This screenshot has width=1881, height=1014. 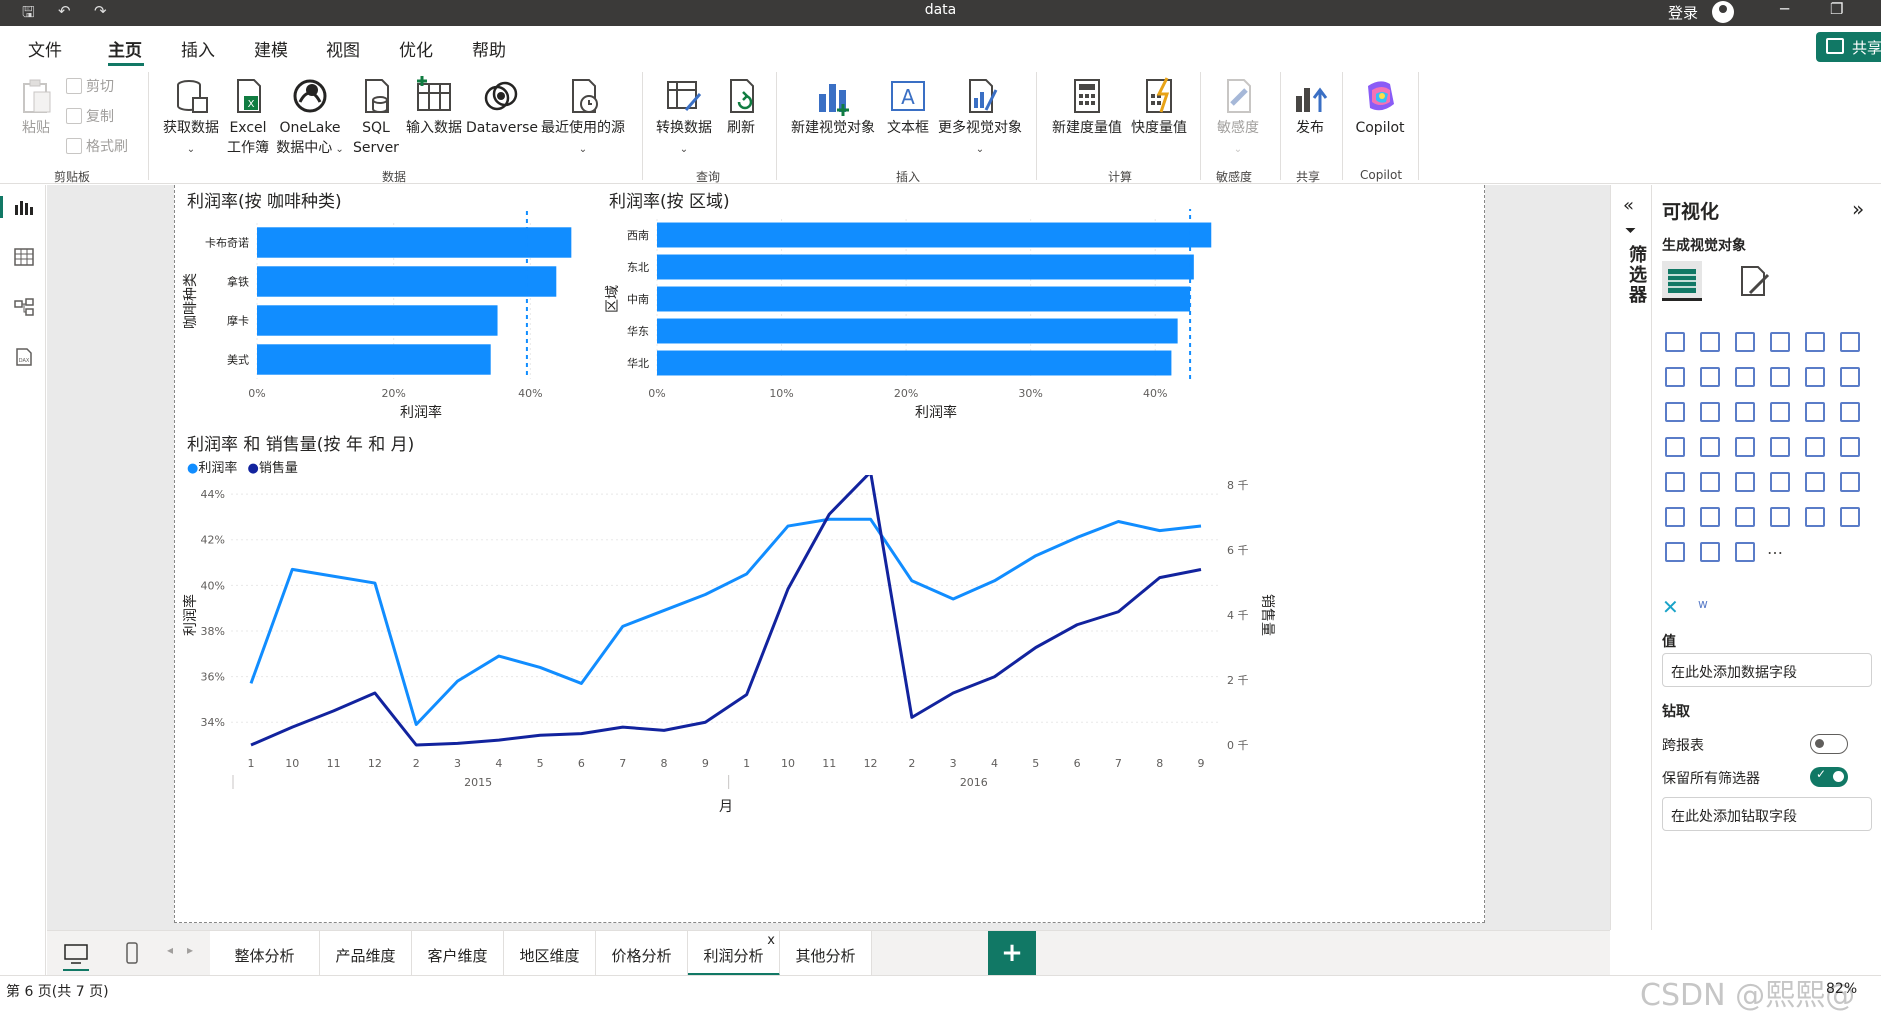 What do you see at coordinates (550, 953) in the screenshot?
I see `page-tab-3: 地区维度` at bounding box center [550, 953].